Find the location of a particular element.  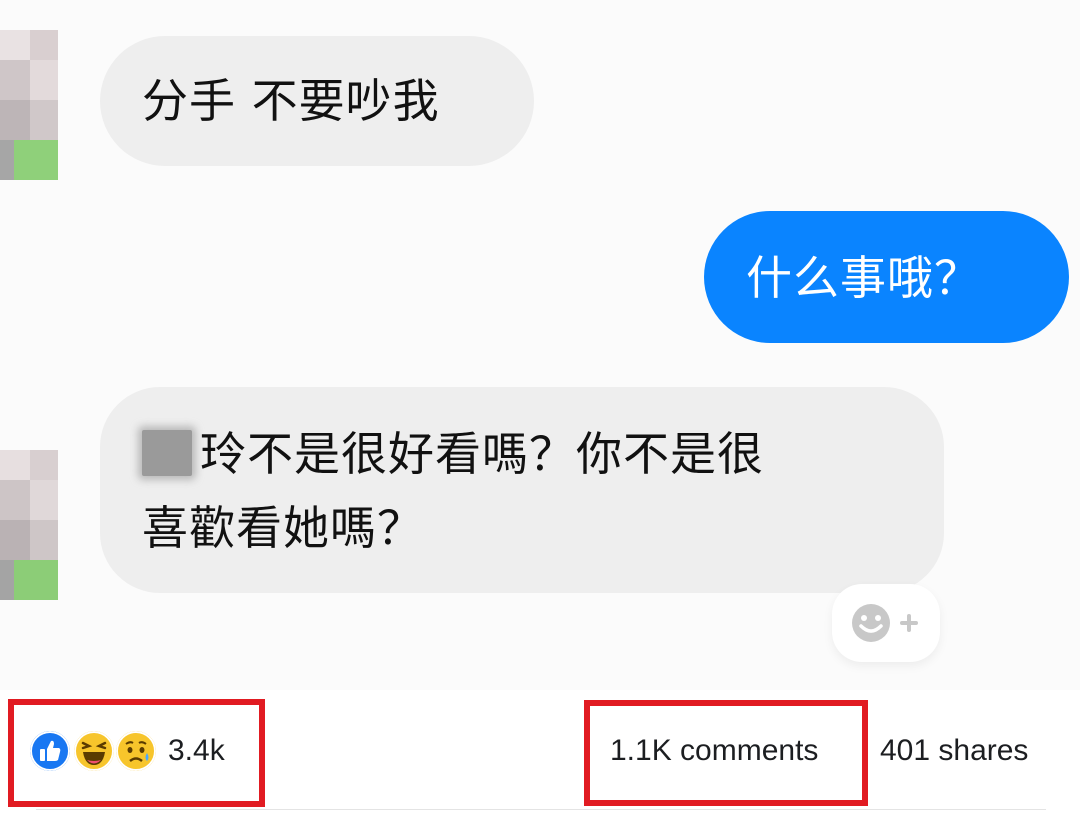

blurred-name is located at coordinates (167, 453).